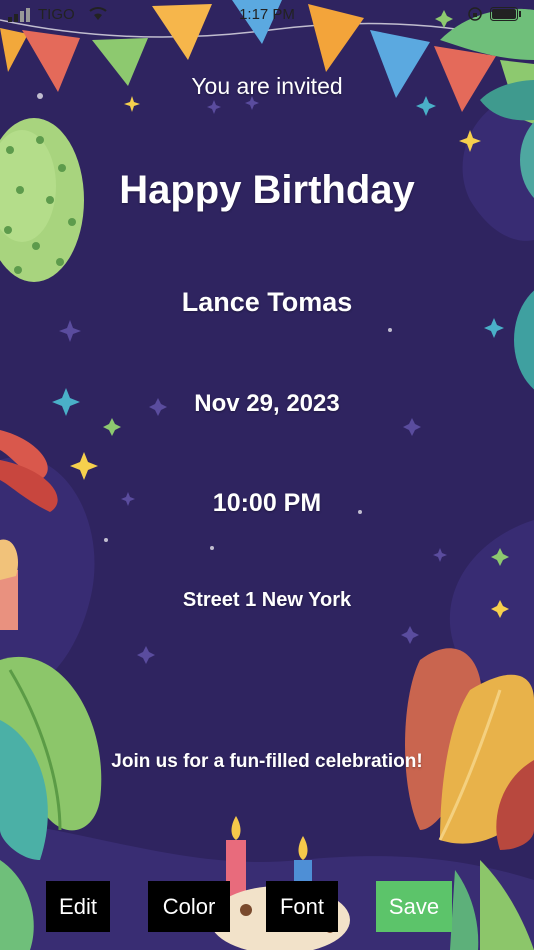 The width and height of the screenshot is (534, 950). What do you see at coordinates (267, 503) in the screenshot?
I see `event-time: 10:00 PM` at bounding box center [267, 503].